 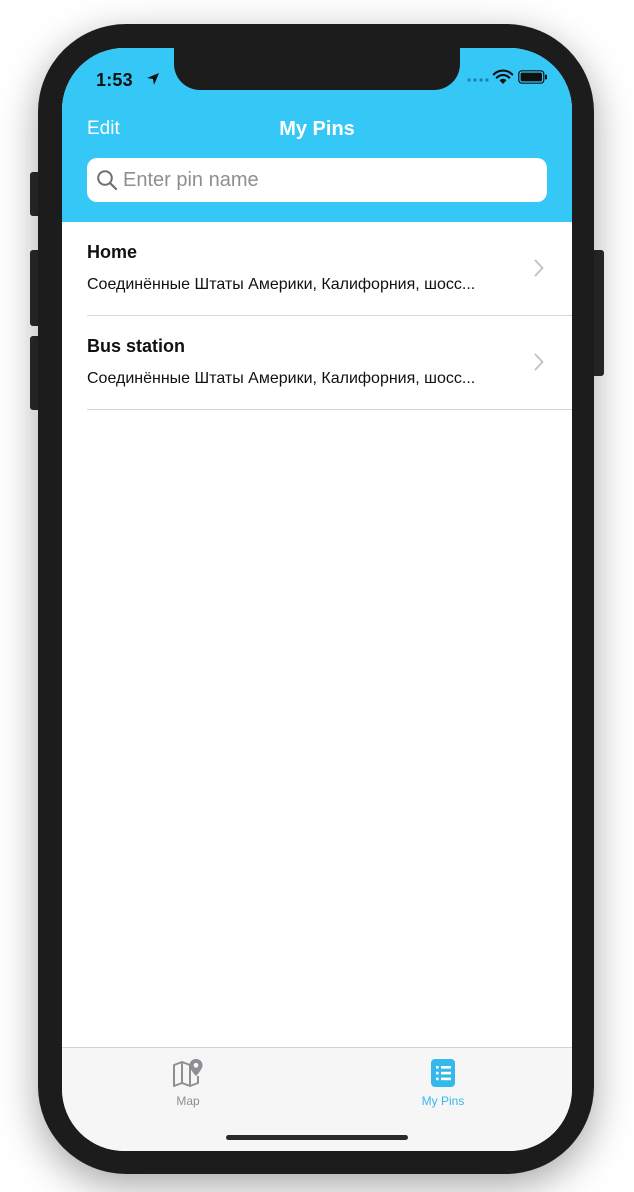 What do you see at coordinates (317, 1099) in the screenshot?
I see `tab-bar: Map My Pins` at bounding box center [317, 1099].